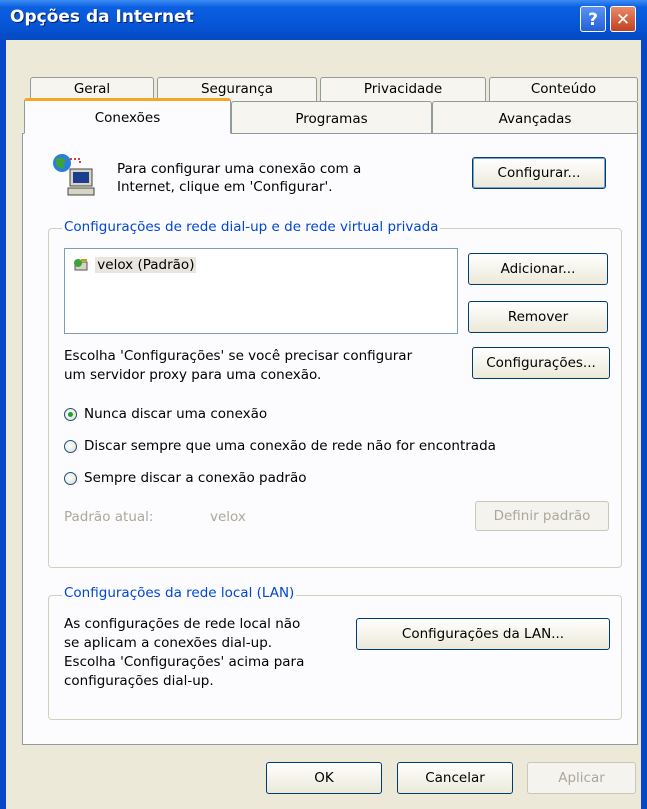  I want to click on proxy-text-line2: um servidor proxy para uma conexão., so click(193, 375).